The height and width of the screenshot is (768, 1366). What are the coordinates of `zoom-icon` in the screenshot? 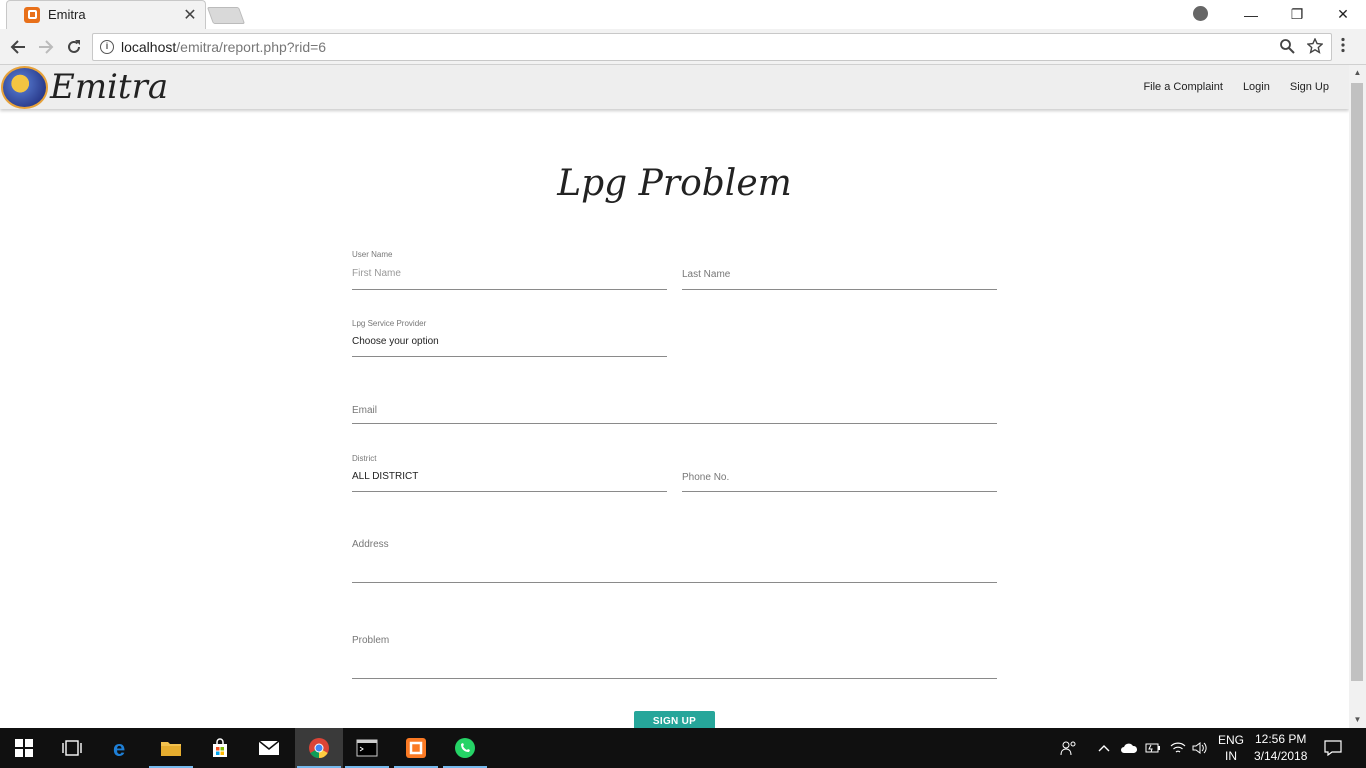 It's located at (1287, 46).